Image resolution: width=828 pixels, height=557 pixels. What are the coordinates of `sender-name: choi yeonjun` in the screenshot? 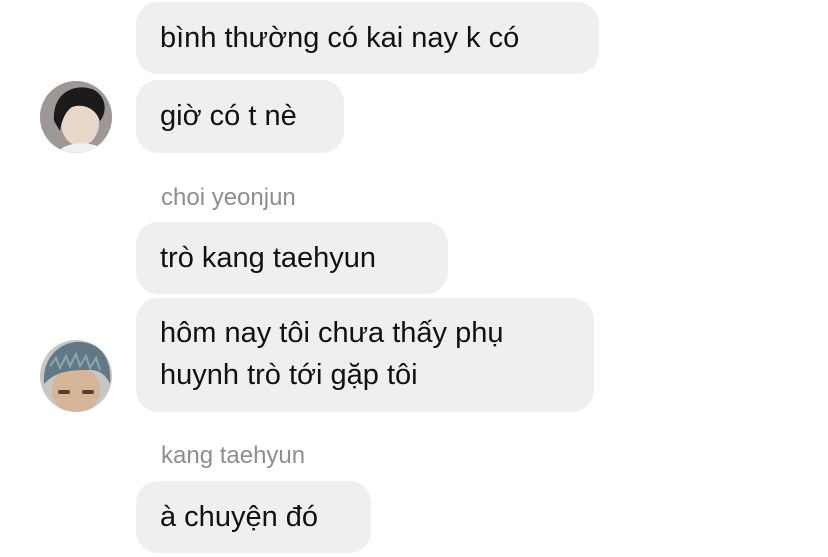 It's located at (228, 197).